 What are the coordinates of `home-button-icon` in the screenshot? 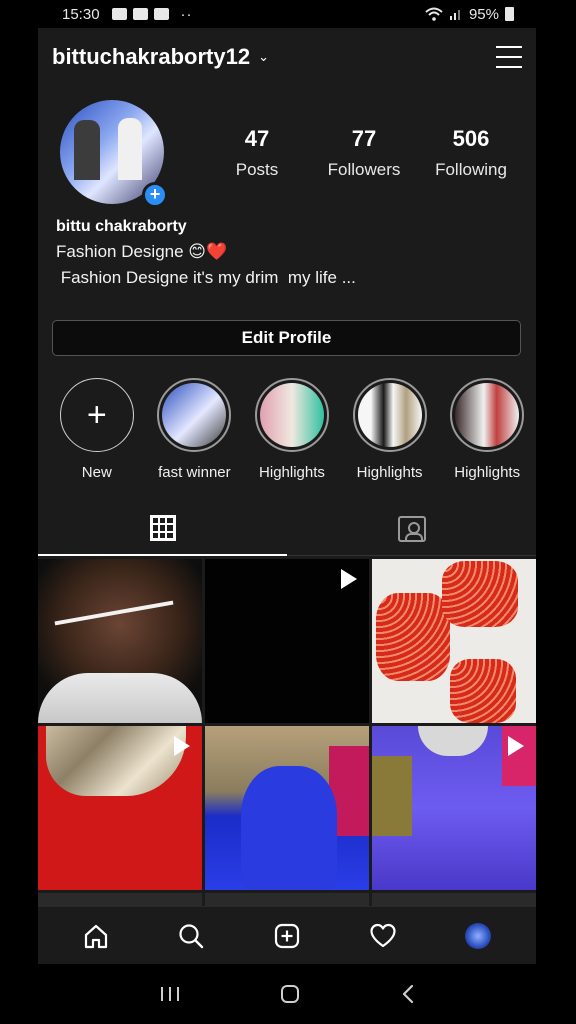 It's located at (290, 994).